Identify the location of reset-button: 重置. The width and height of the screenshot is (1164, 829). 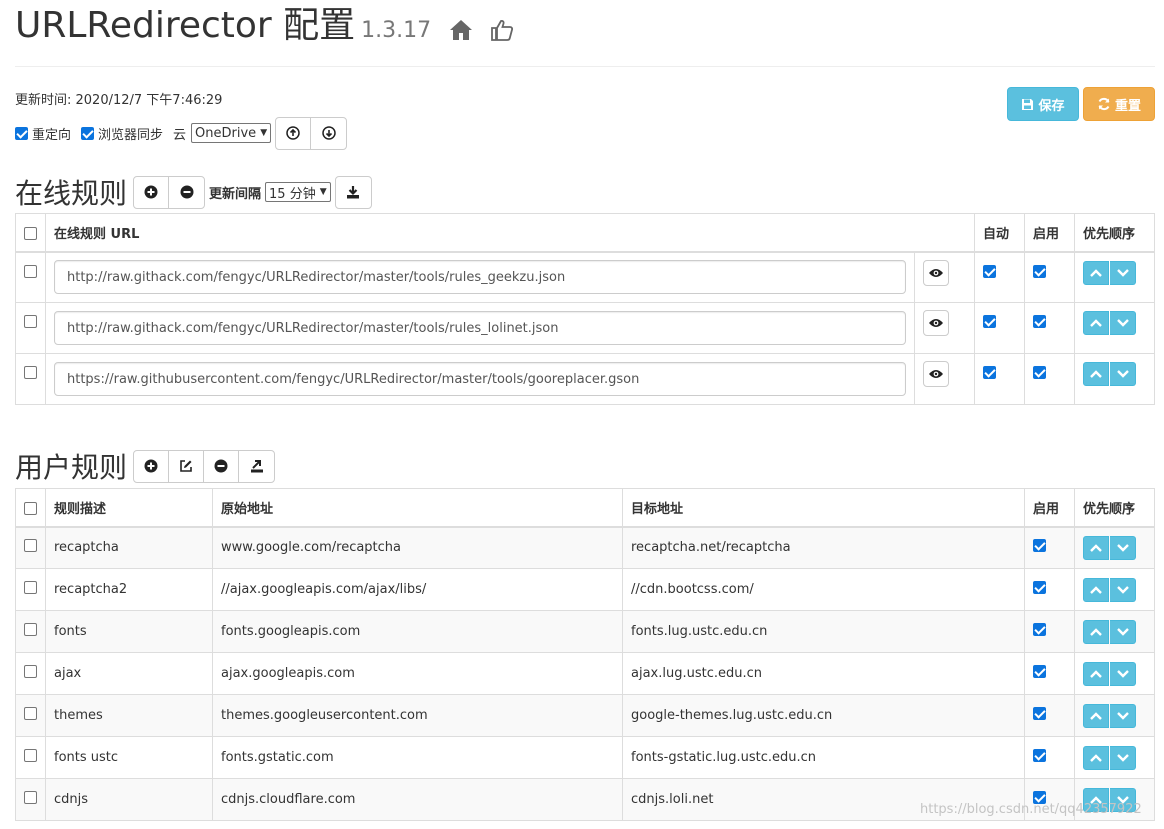
(1119, 104).